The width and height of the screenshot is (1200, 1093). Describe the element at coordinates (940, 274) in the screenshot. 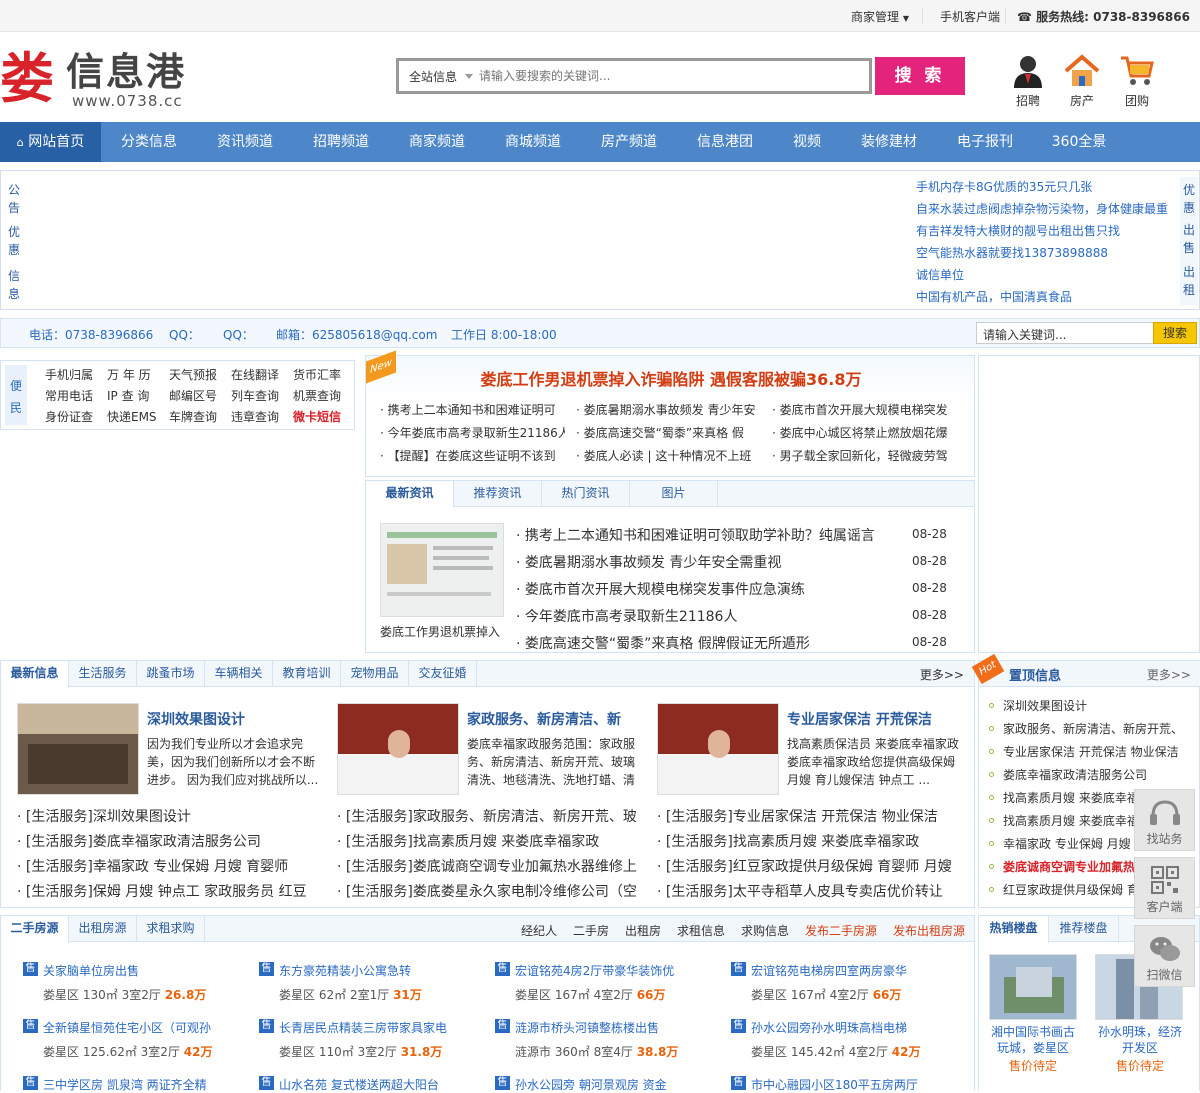

I see `notice-link: 诚信单位` at that location.